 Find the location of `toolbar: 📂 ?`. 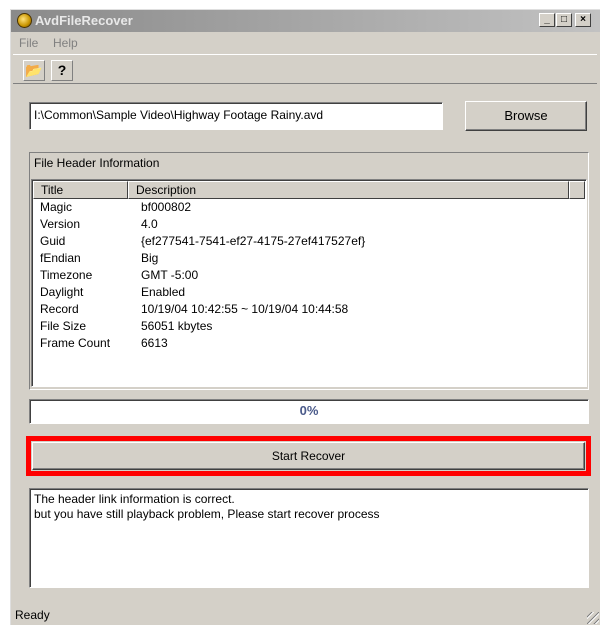

toolbar: 📂 ? is located at coordinates (305, 69).